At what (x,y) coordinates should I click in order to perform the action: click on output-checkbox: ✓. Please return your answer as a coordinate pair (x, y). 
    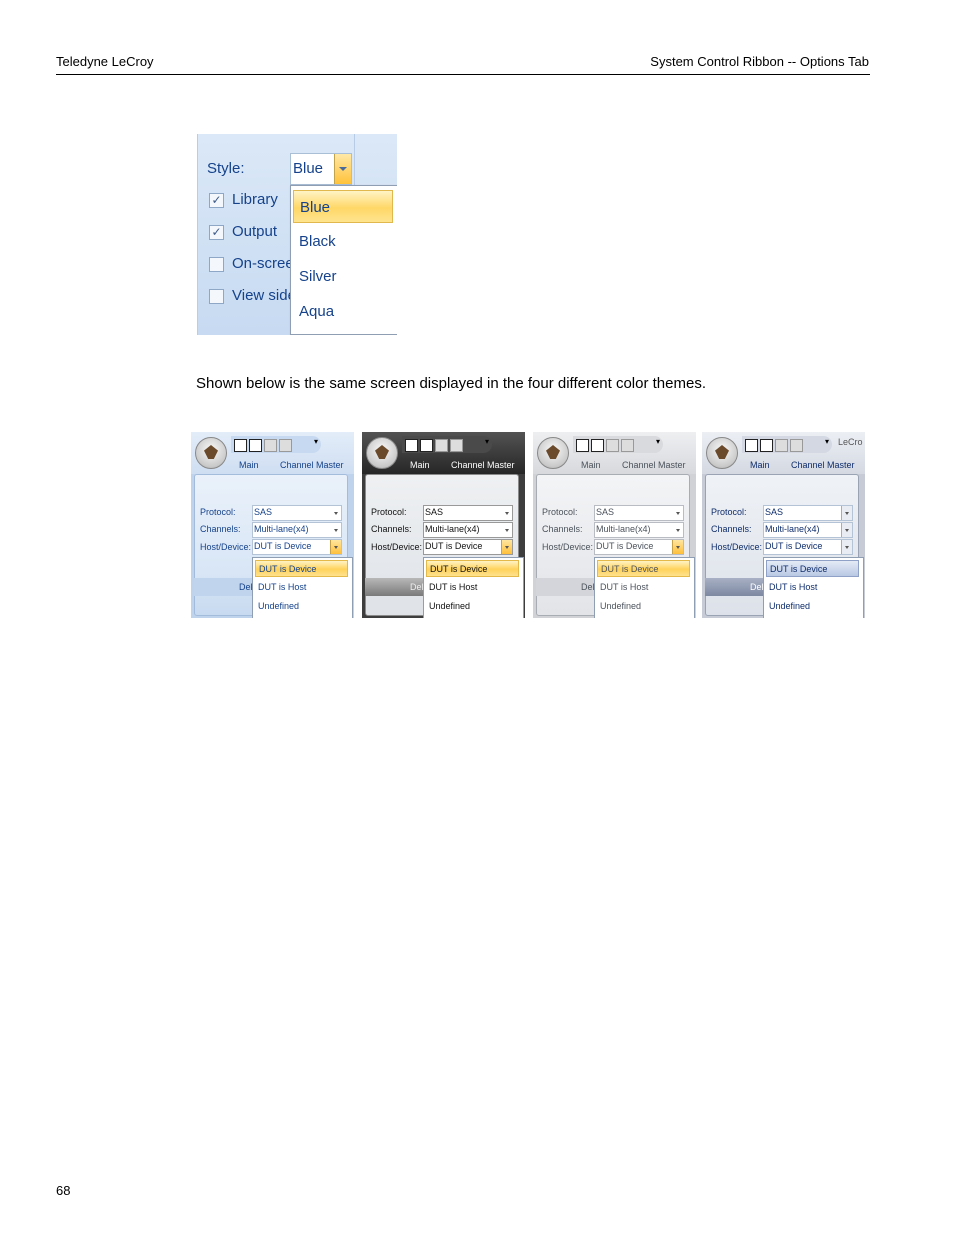
    Looking at the image, I should click on (216, 232).